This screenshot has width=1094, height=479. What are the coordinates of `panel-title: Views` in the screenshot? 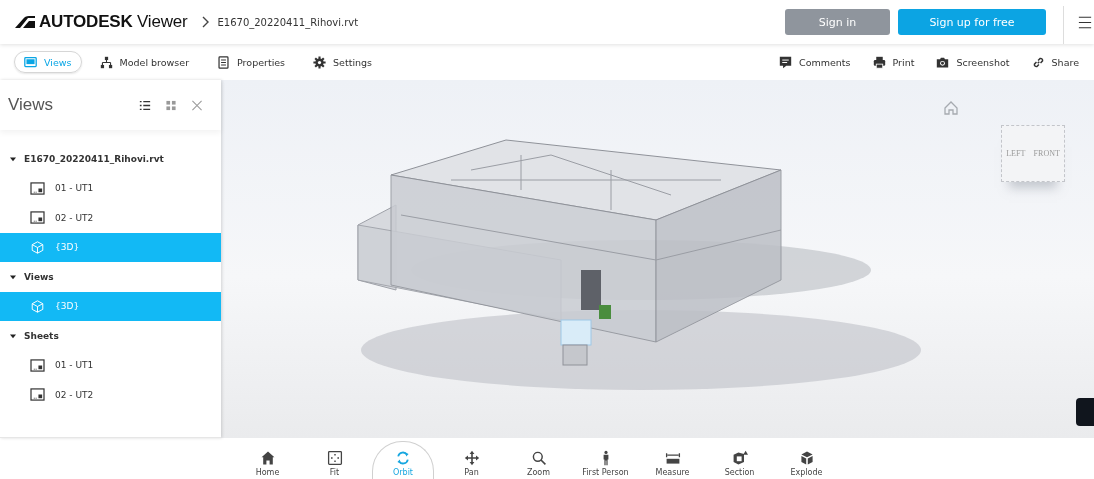 It's located at (31, 105).